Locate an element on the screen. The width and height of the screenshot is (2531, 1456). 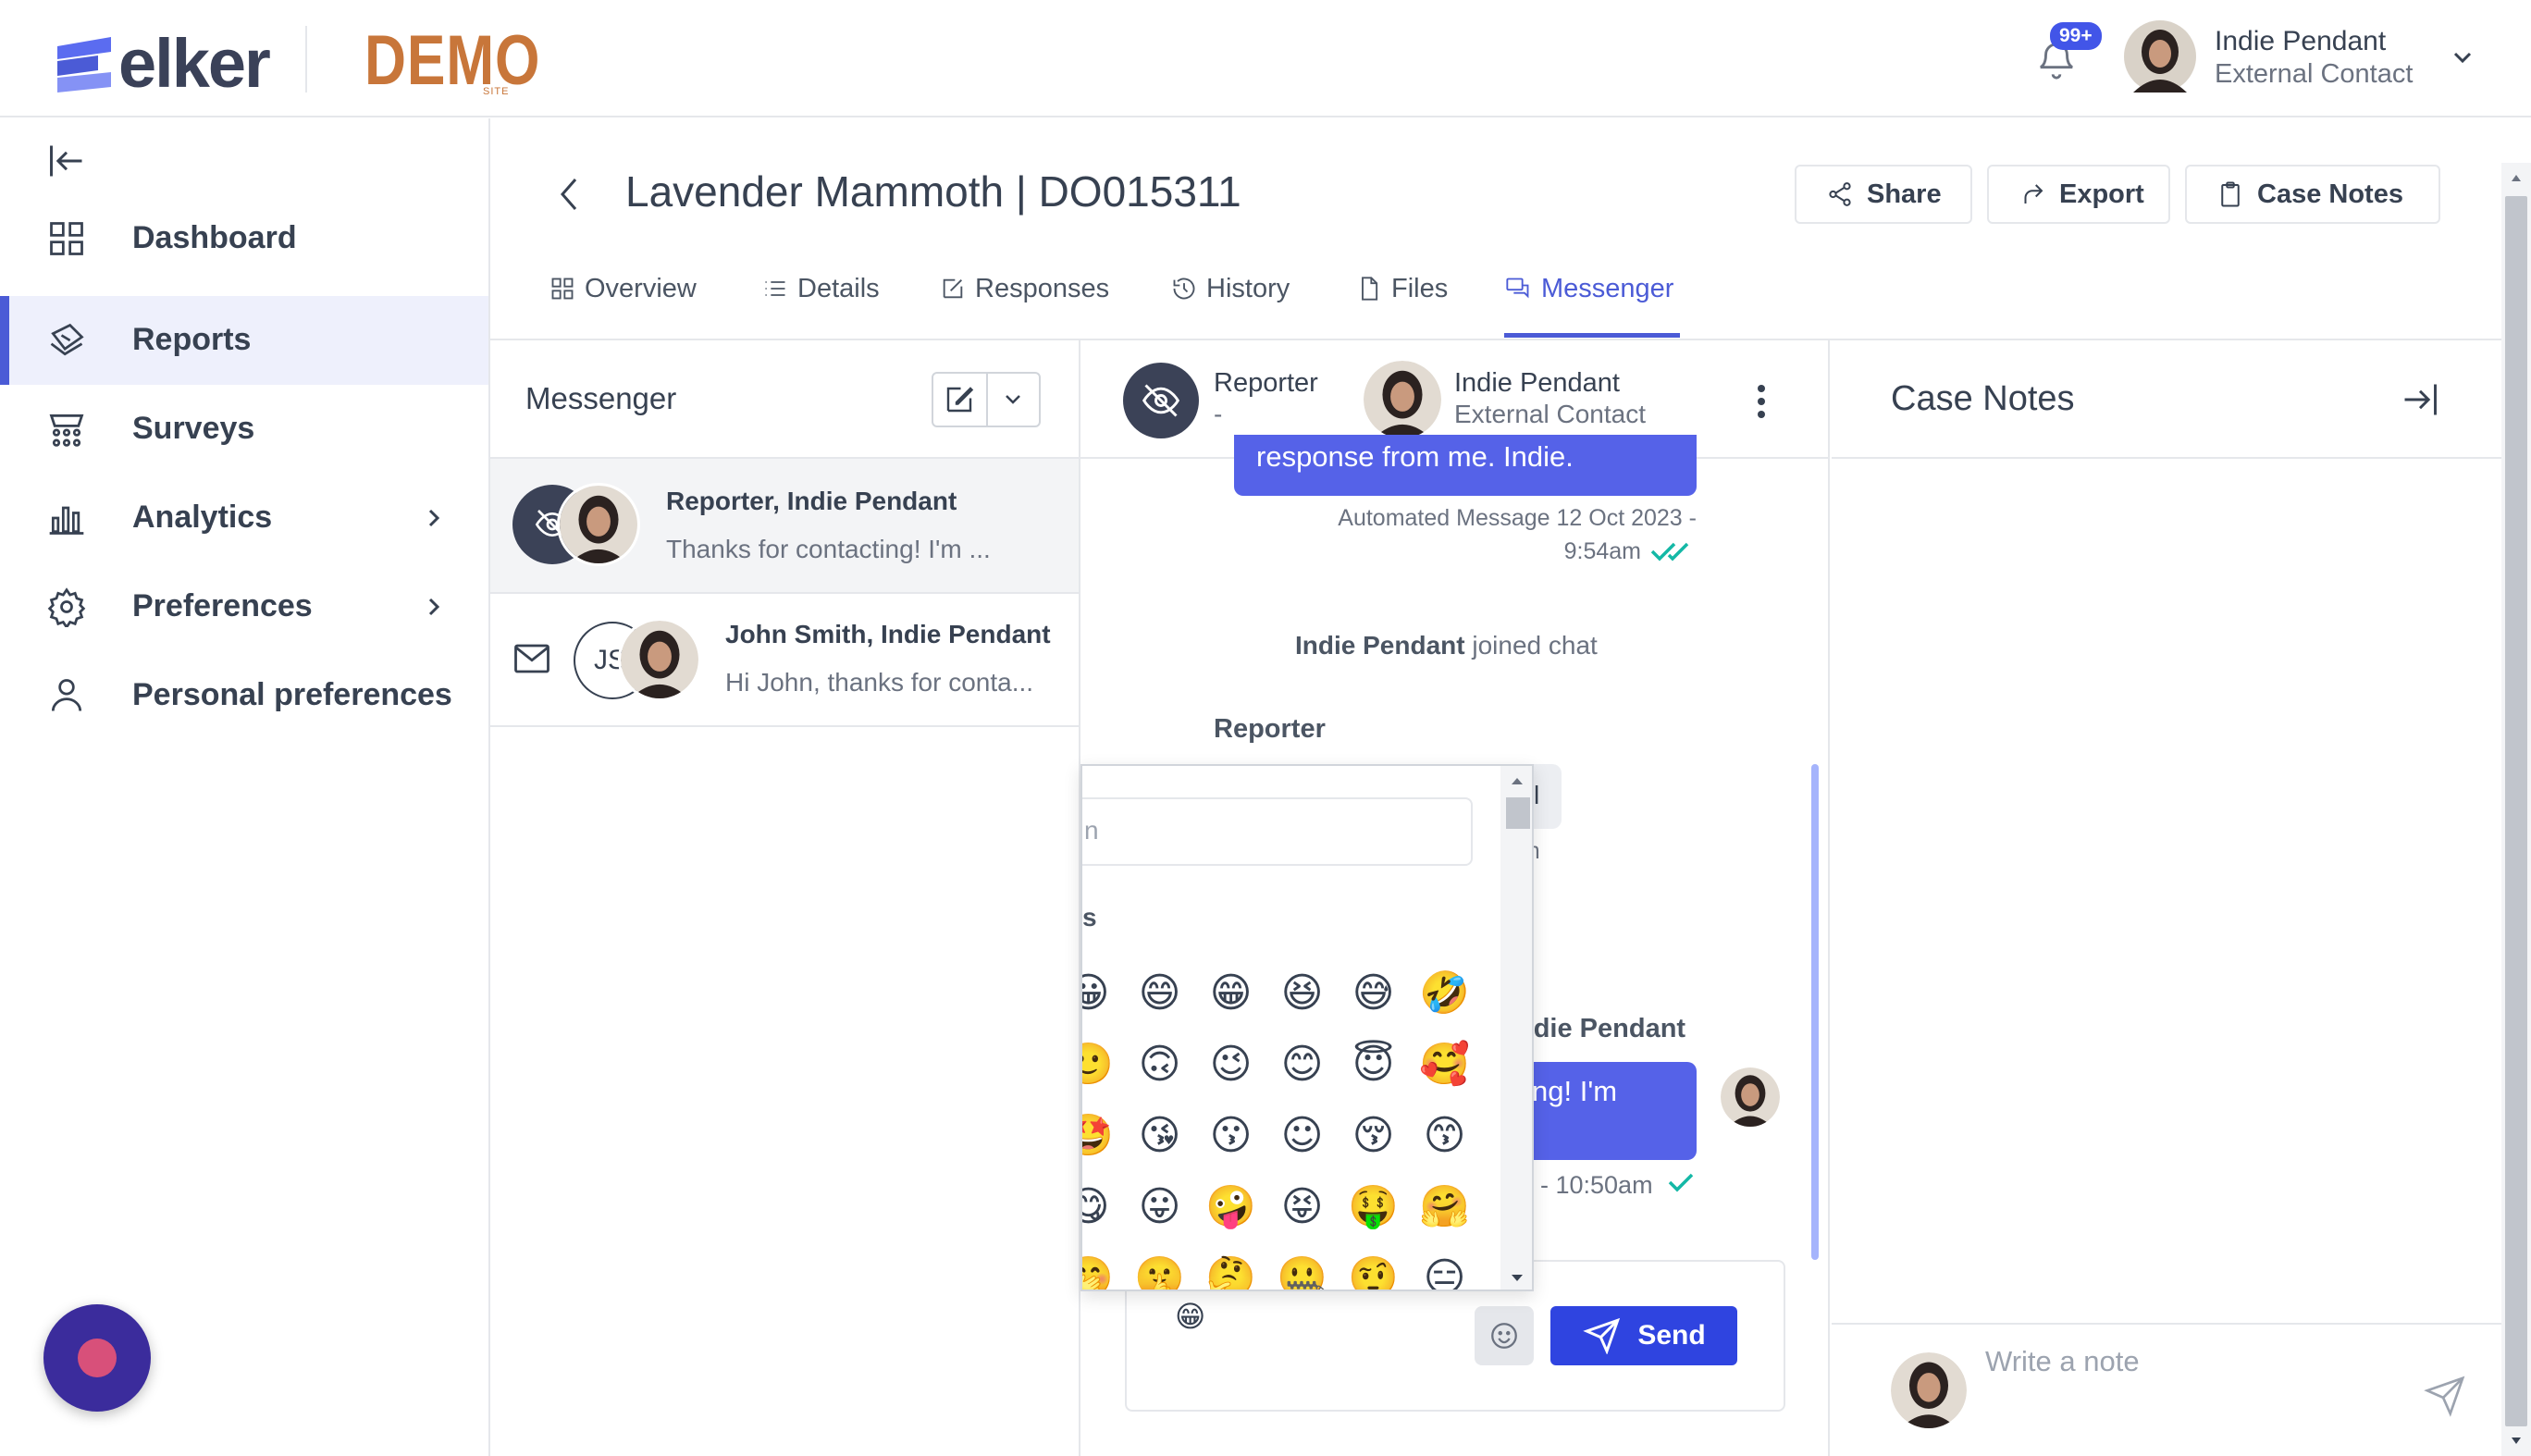
sidebar-item-preferences: Preferences is located at coordinates (244, 606).